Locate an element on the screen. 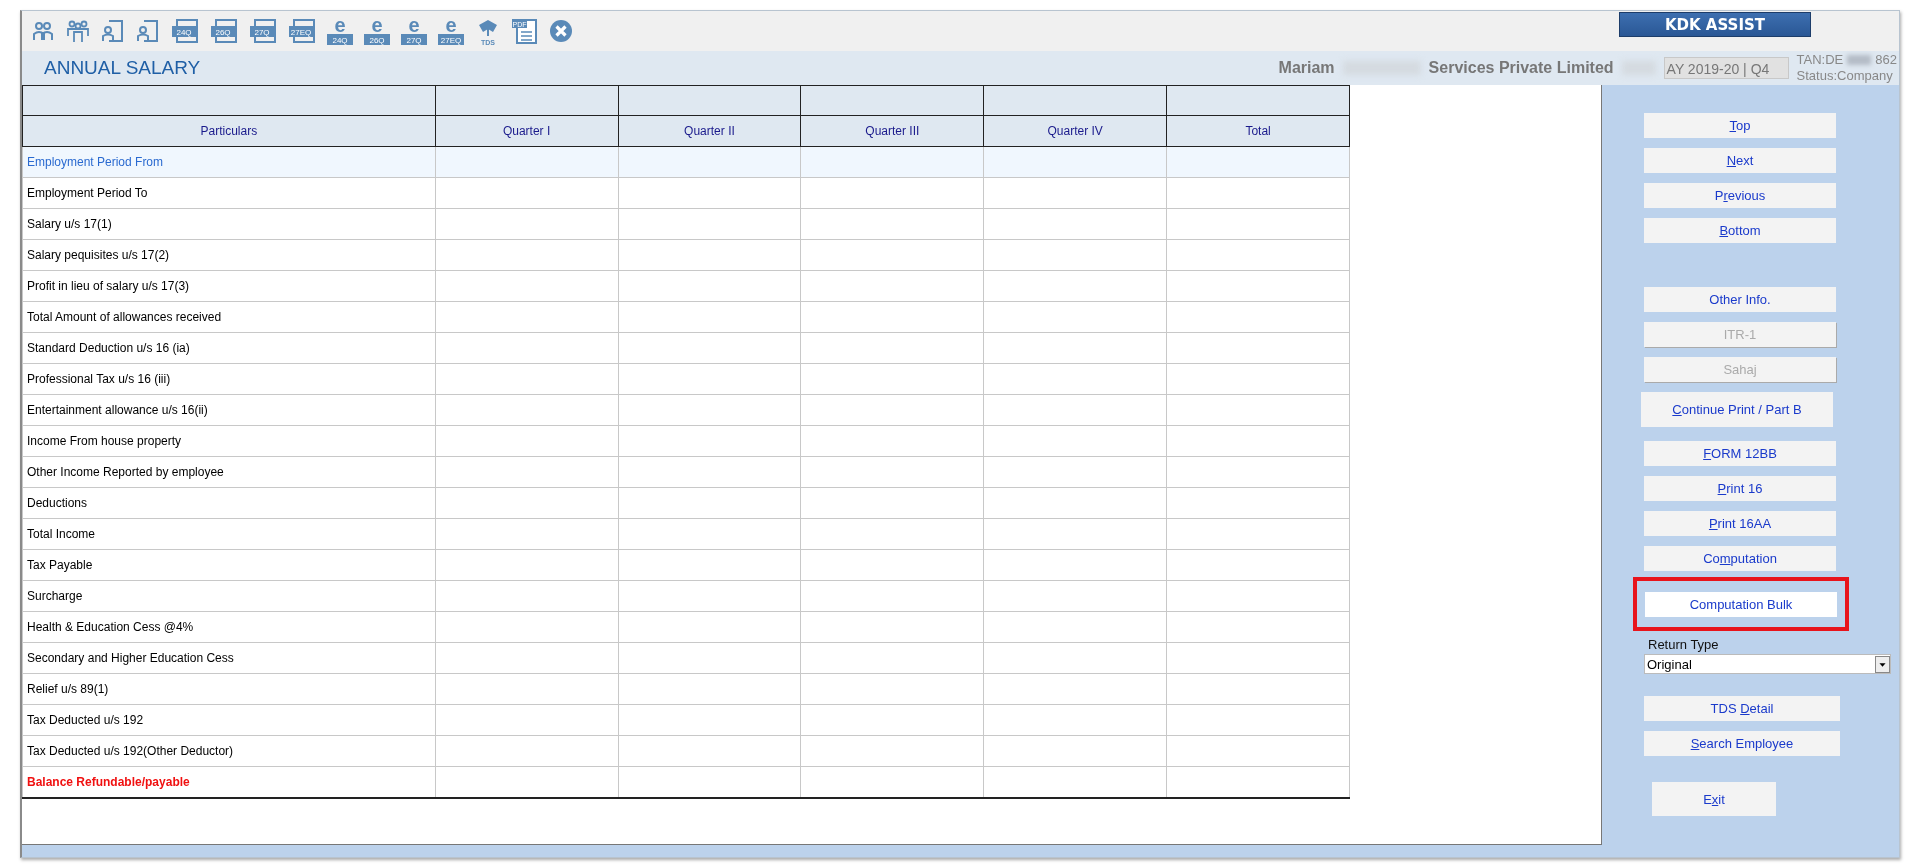 The image size is (1930, 865). return-type-dropdown: Original is located at coordinates (1767, 664).